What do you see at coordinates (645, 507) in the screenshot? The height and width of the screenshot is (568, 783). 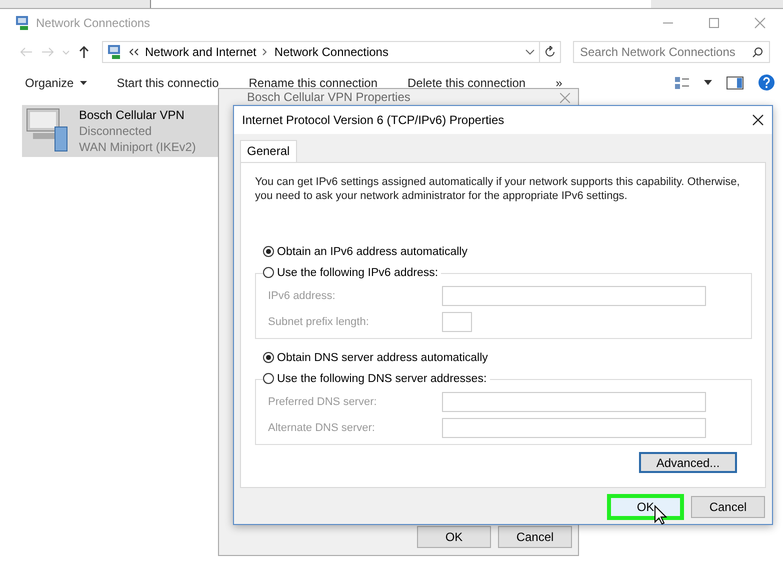 I see `ok-button: OK` at bounding box center [645, 507].